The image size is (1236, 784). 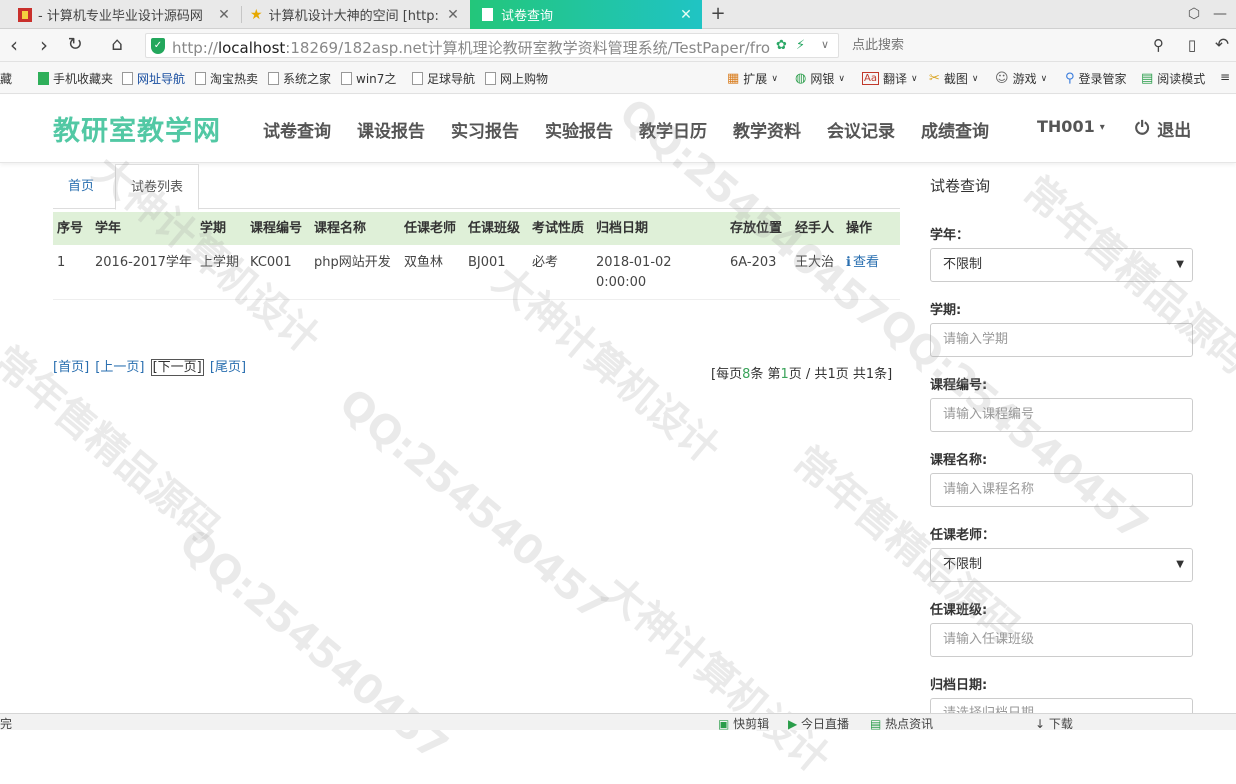 I want to click on toolbar-label: 游戏, so click(x=1024, y=79).